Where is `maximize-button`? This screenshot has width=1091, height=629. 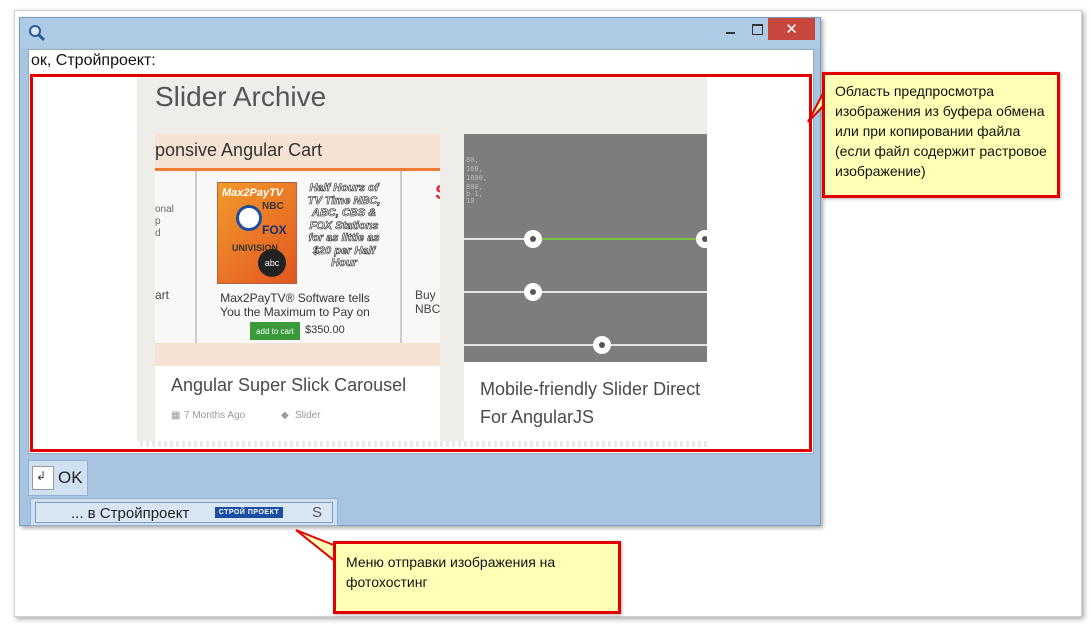
maximize-button is located at coordinates (757, 29).